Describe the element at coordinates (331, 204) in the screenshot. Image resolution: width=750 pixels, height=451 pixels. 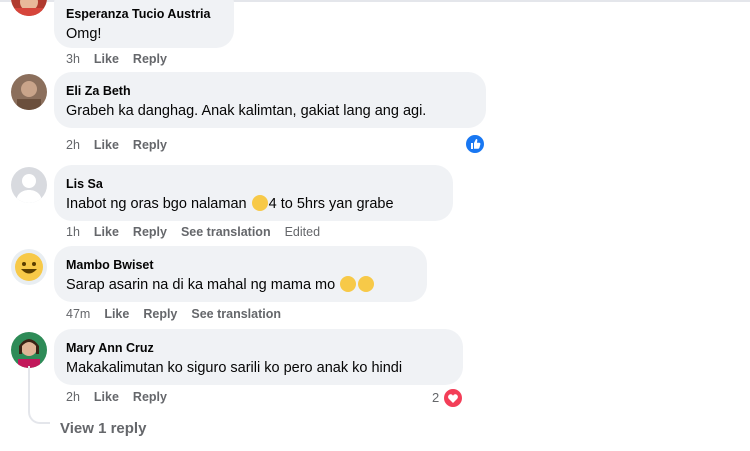
I see `comment-text-part: 4 to 5hrs yan grabe` at that location.